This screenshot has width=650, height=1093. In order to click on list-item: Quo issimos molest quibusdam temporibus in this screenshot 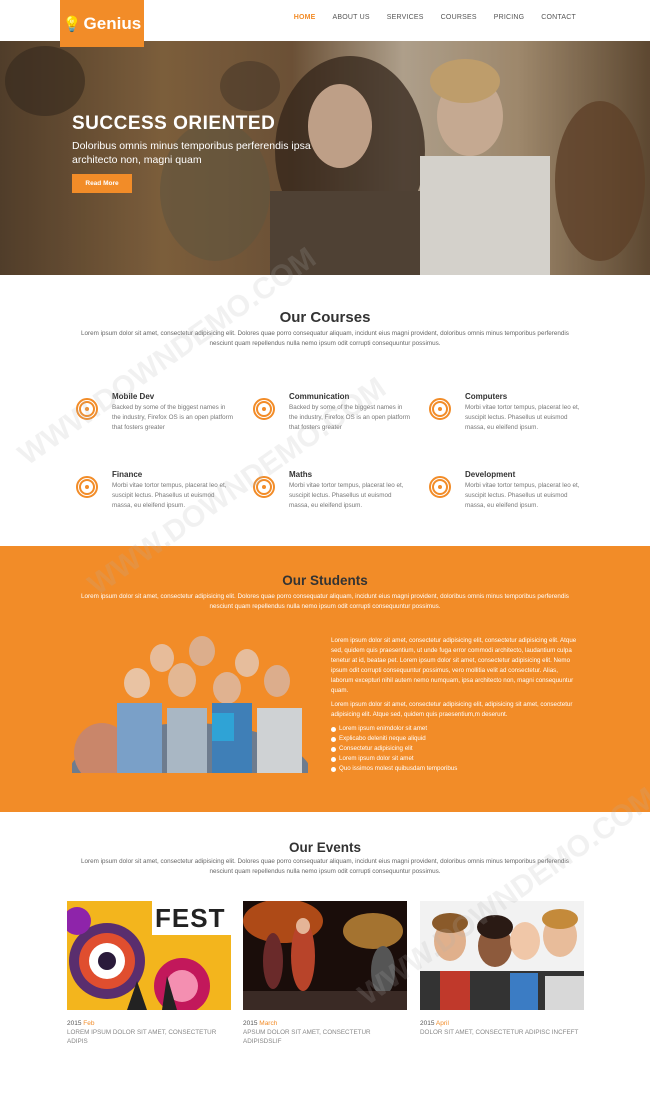, I will do `click(455, 769)`.